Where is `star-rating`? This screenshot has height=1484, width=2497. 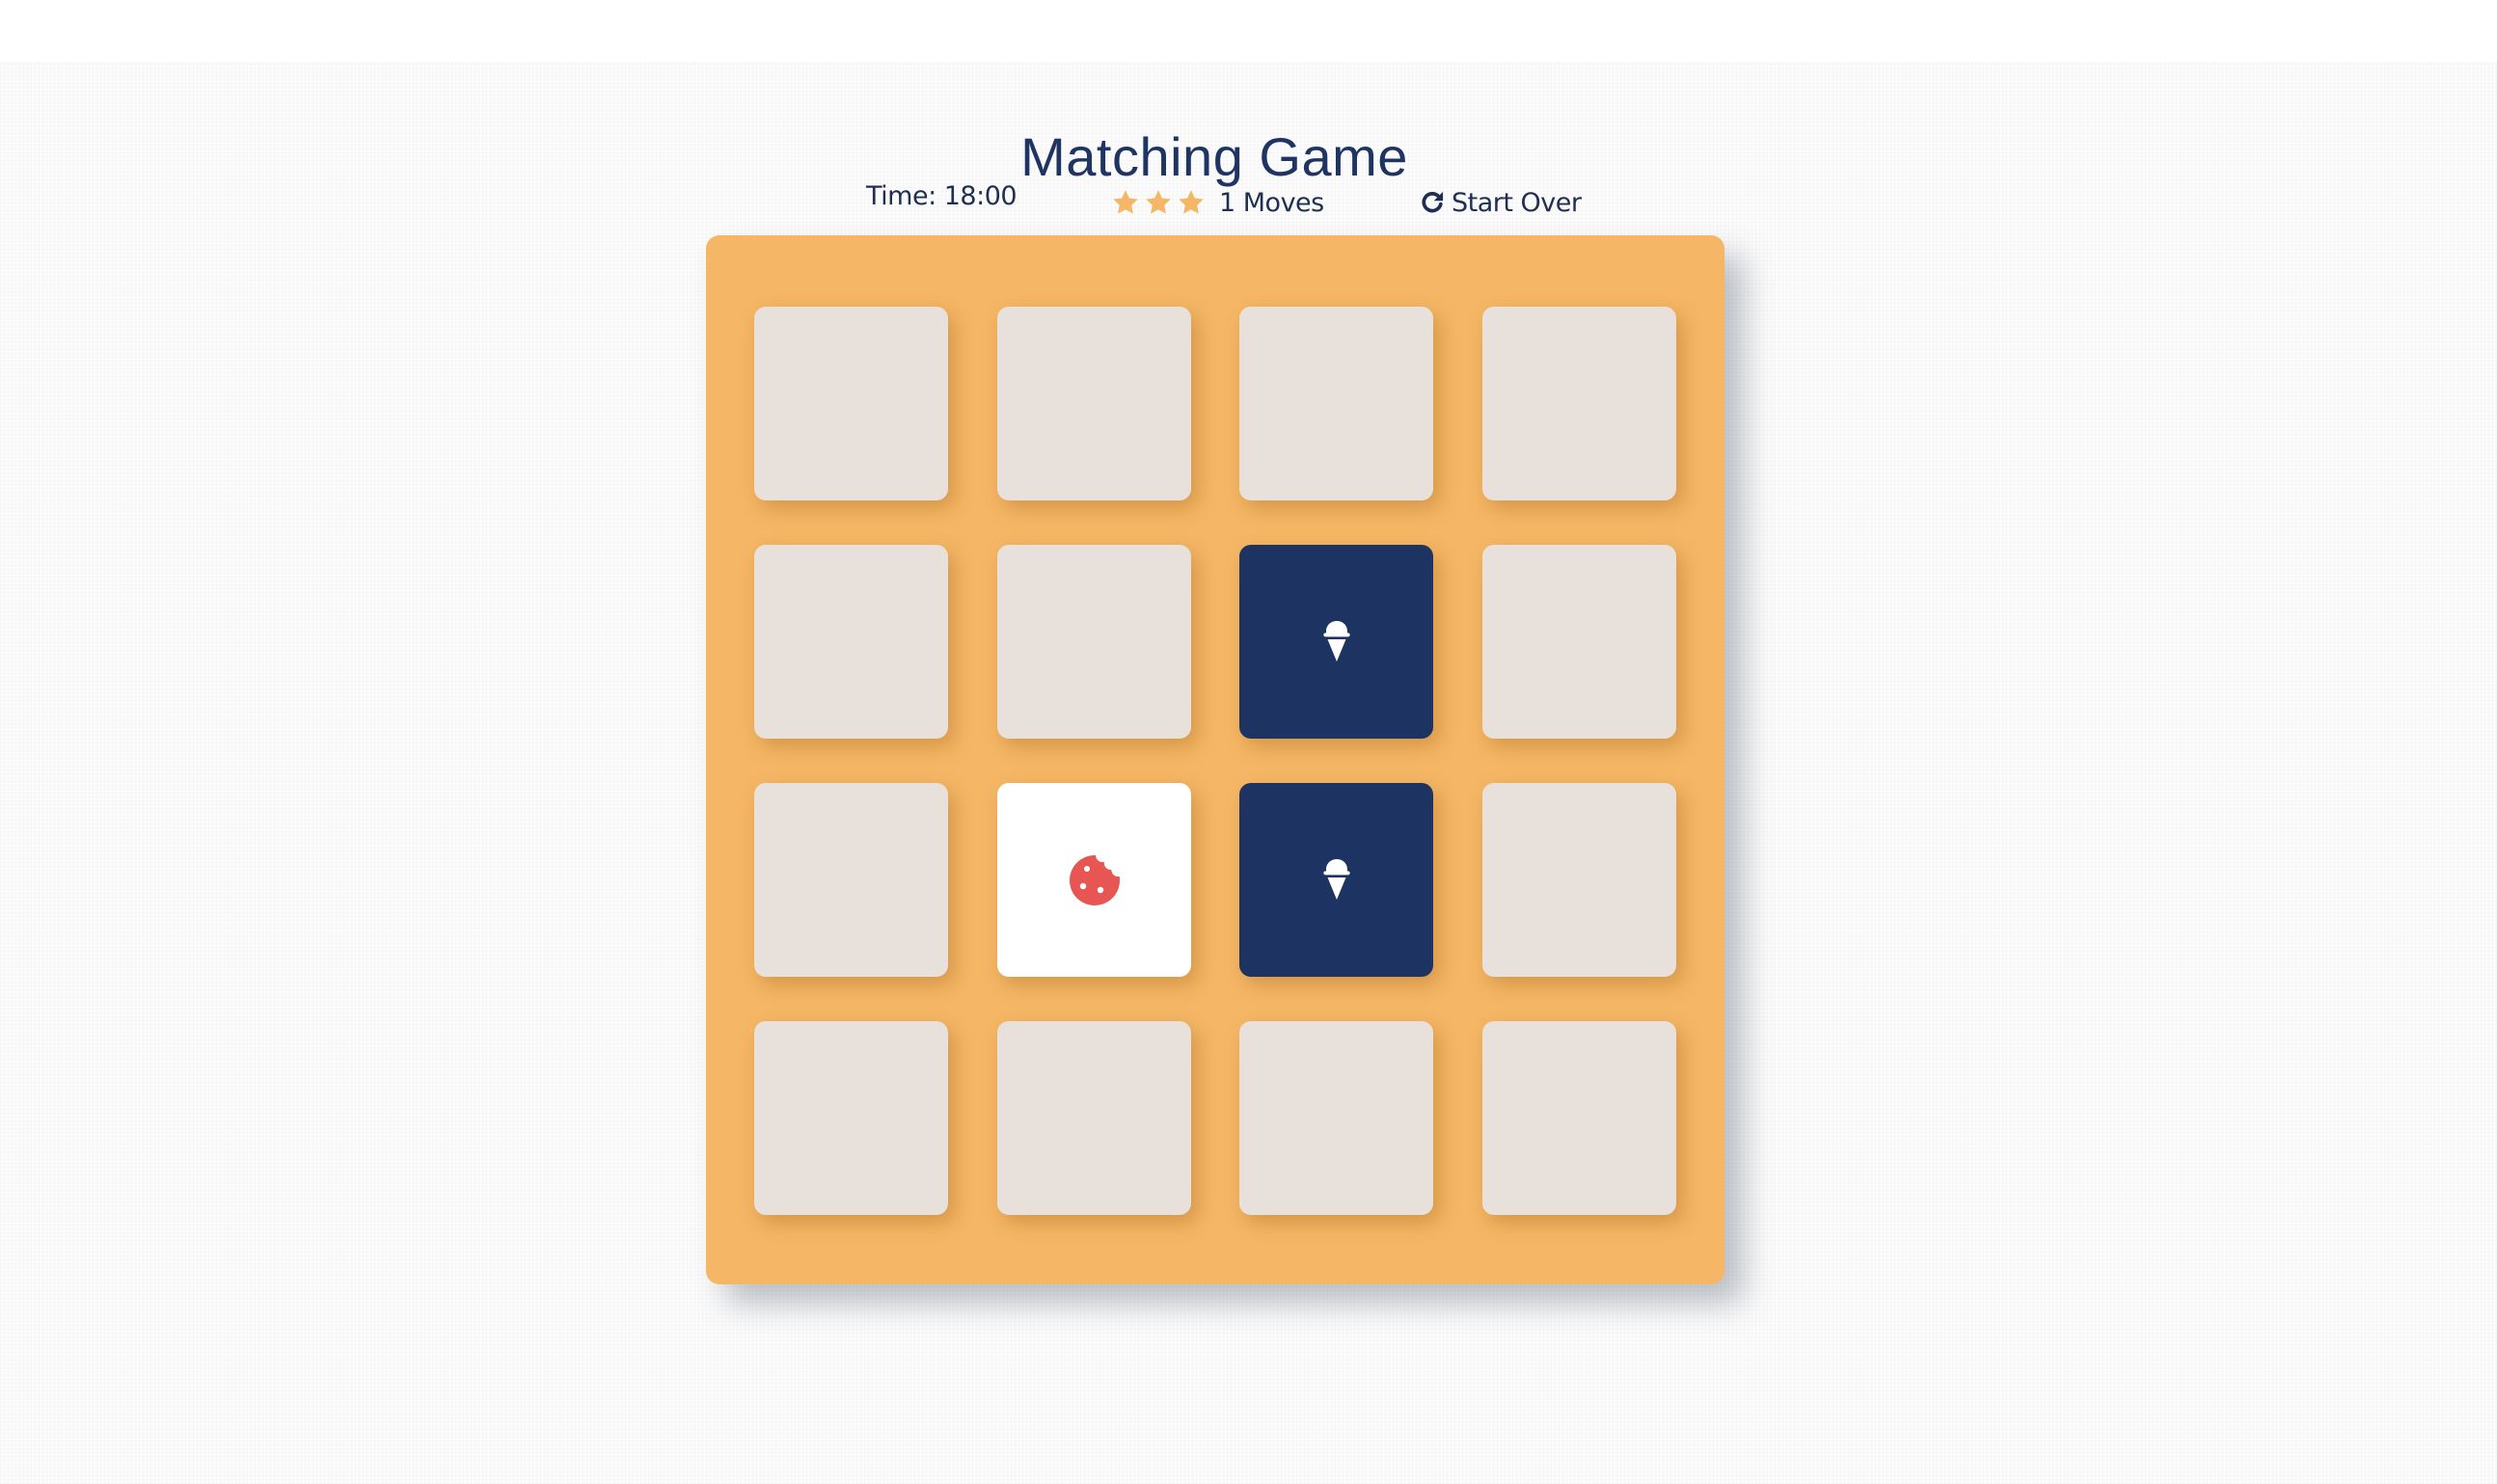 star-rating is located at coordinates (1159, 202).